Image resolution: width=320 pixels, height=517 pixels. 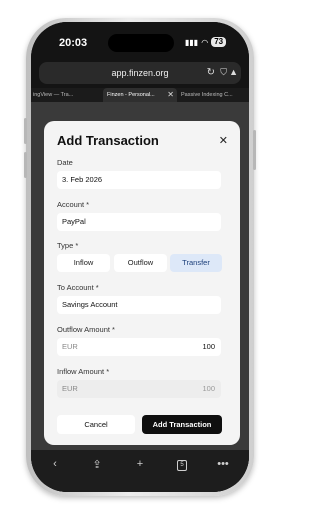 What do you see at coordinates (219, 42) in the screenshot?
I see `battery-icon: 73` at bounding box center [219, 42].